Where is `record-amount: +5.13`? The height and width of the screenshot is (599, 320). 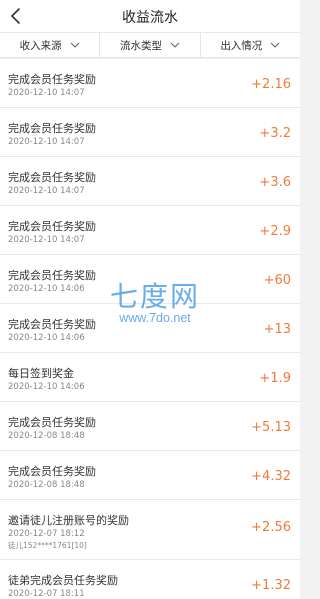
record-amount: +5.13 is located at coordinates (271, 427).